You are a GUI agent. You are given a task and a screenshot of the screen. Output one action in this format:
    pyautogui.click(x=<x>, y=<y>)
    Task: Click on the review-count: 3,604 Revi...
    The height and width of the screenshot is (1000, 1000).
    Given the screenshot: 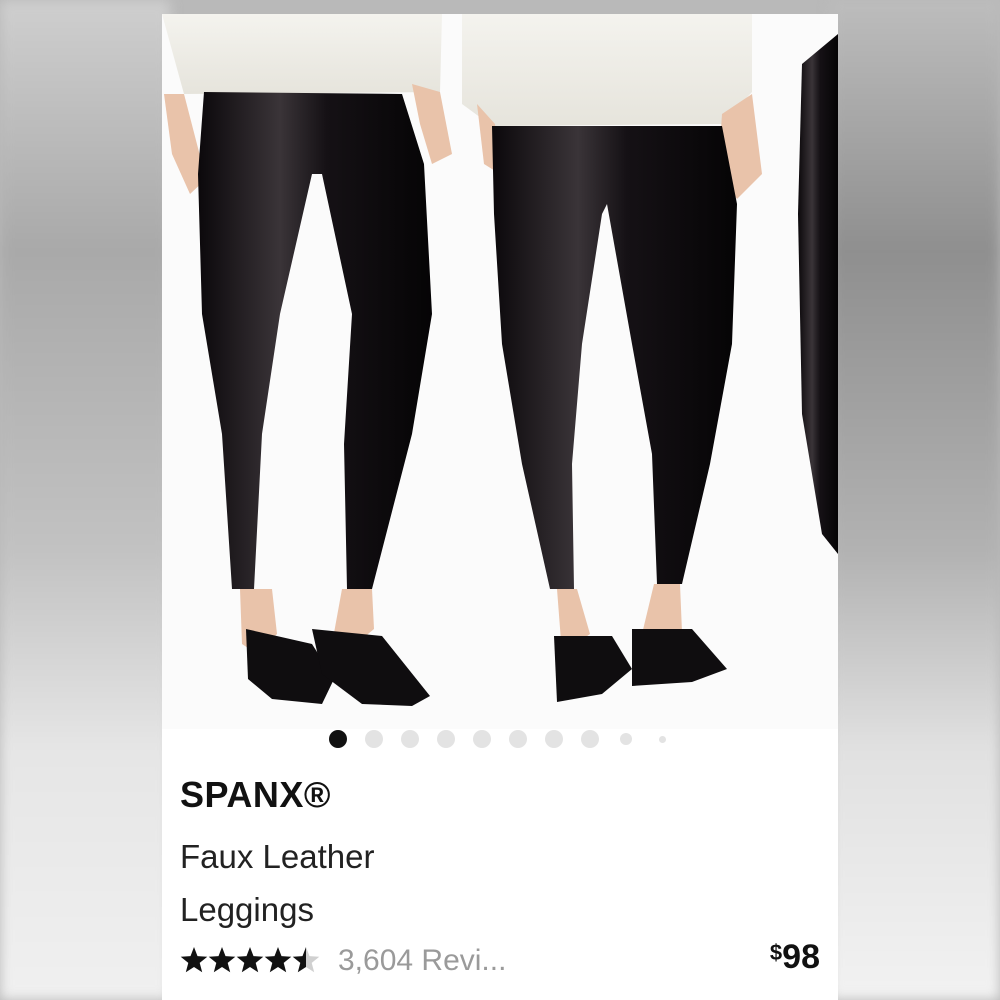 What is the action you would take?
    pyautogui.click(x=422, y=961)
    